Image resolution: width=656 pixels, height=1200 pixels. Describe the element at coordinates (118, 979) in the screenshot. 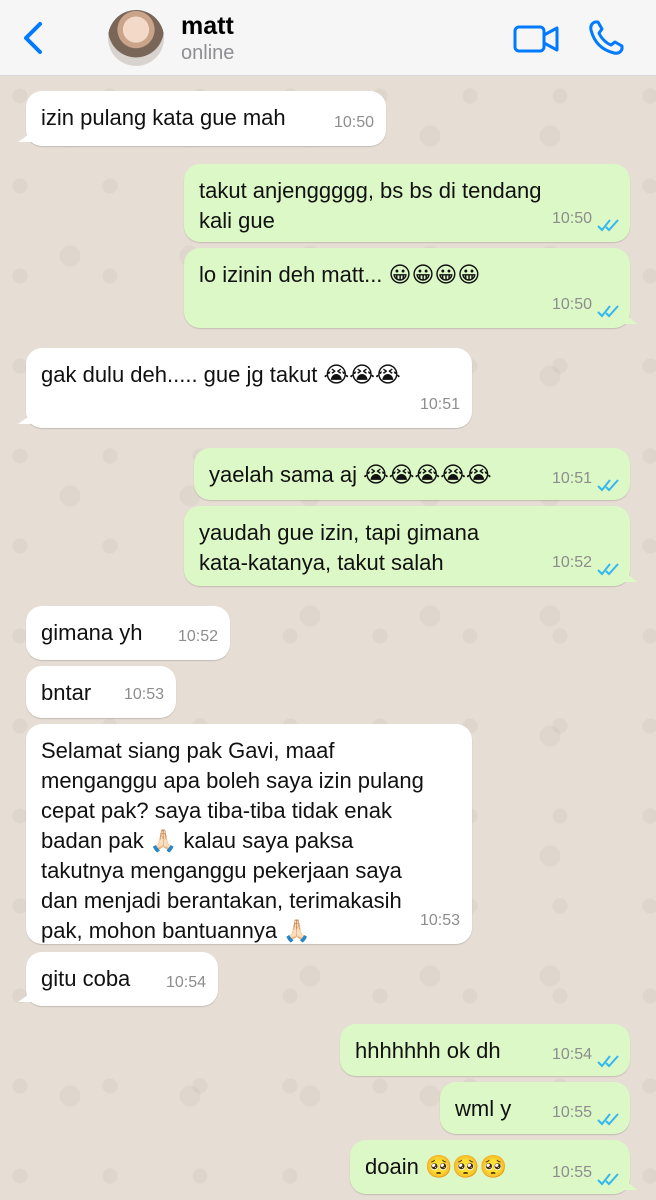

I see `message-incoming: gitu coba 10:54` at that location.